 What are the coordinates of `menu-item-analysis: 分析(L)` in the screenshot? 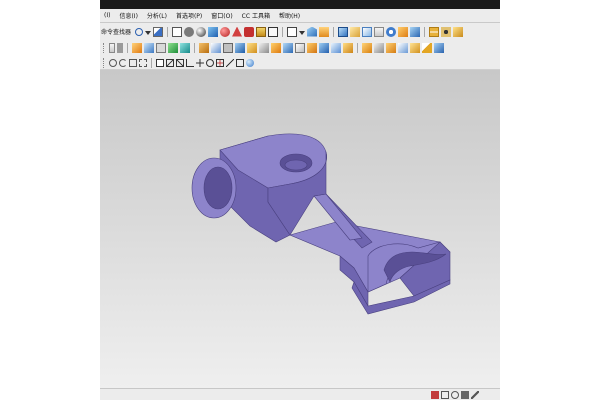 It's located at (157, 15).